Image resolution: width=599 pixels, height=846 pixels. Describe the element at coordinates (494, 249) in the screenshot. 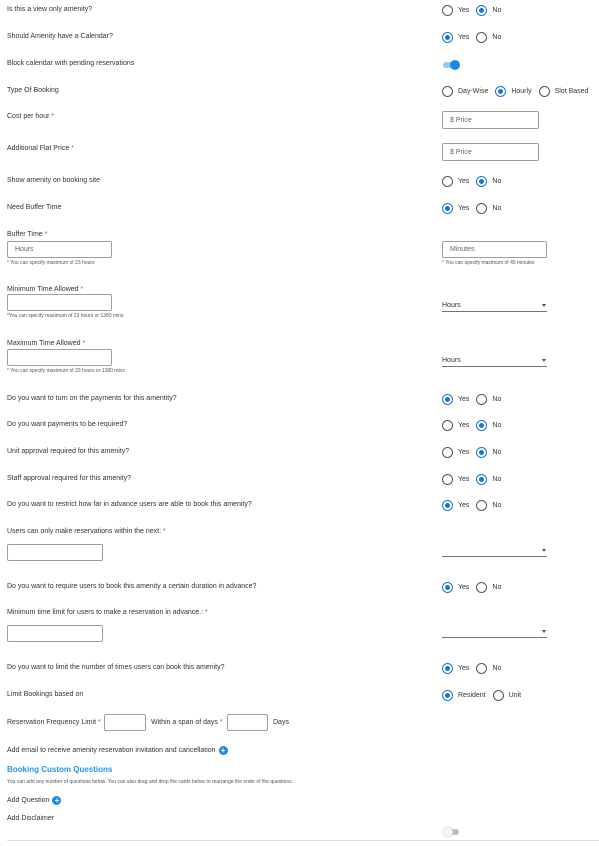

I see `buffer-minutes-input: Minutes` at that location.